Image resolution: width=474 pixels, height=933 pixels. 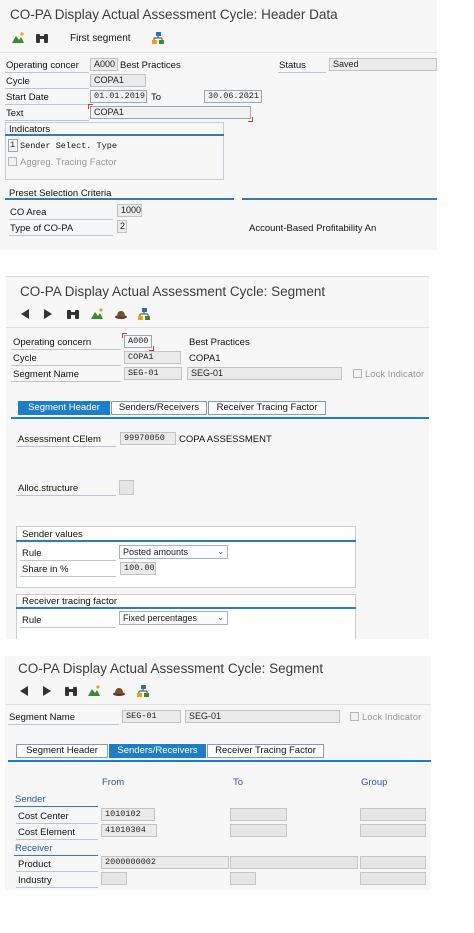 What do you see at coordinates (32, 620) in the screenshot?
I see `rule2-label: Rule` at bounding box center [32, 620].